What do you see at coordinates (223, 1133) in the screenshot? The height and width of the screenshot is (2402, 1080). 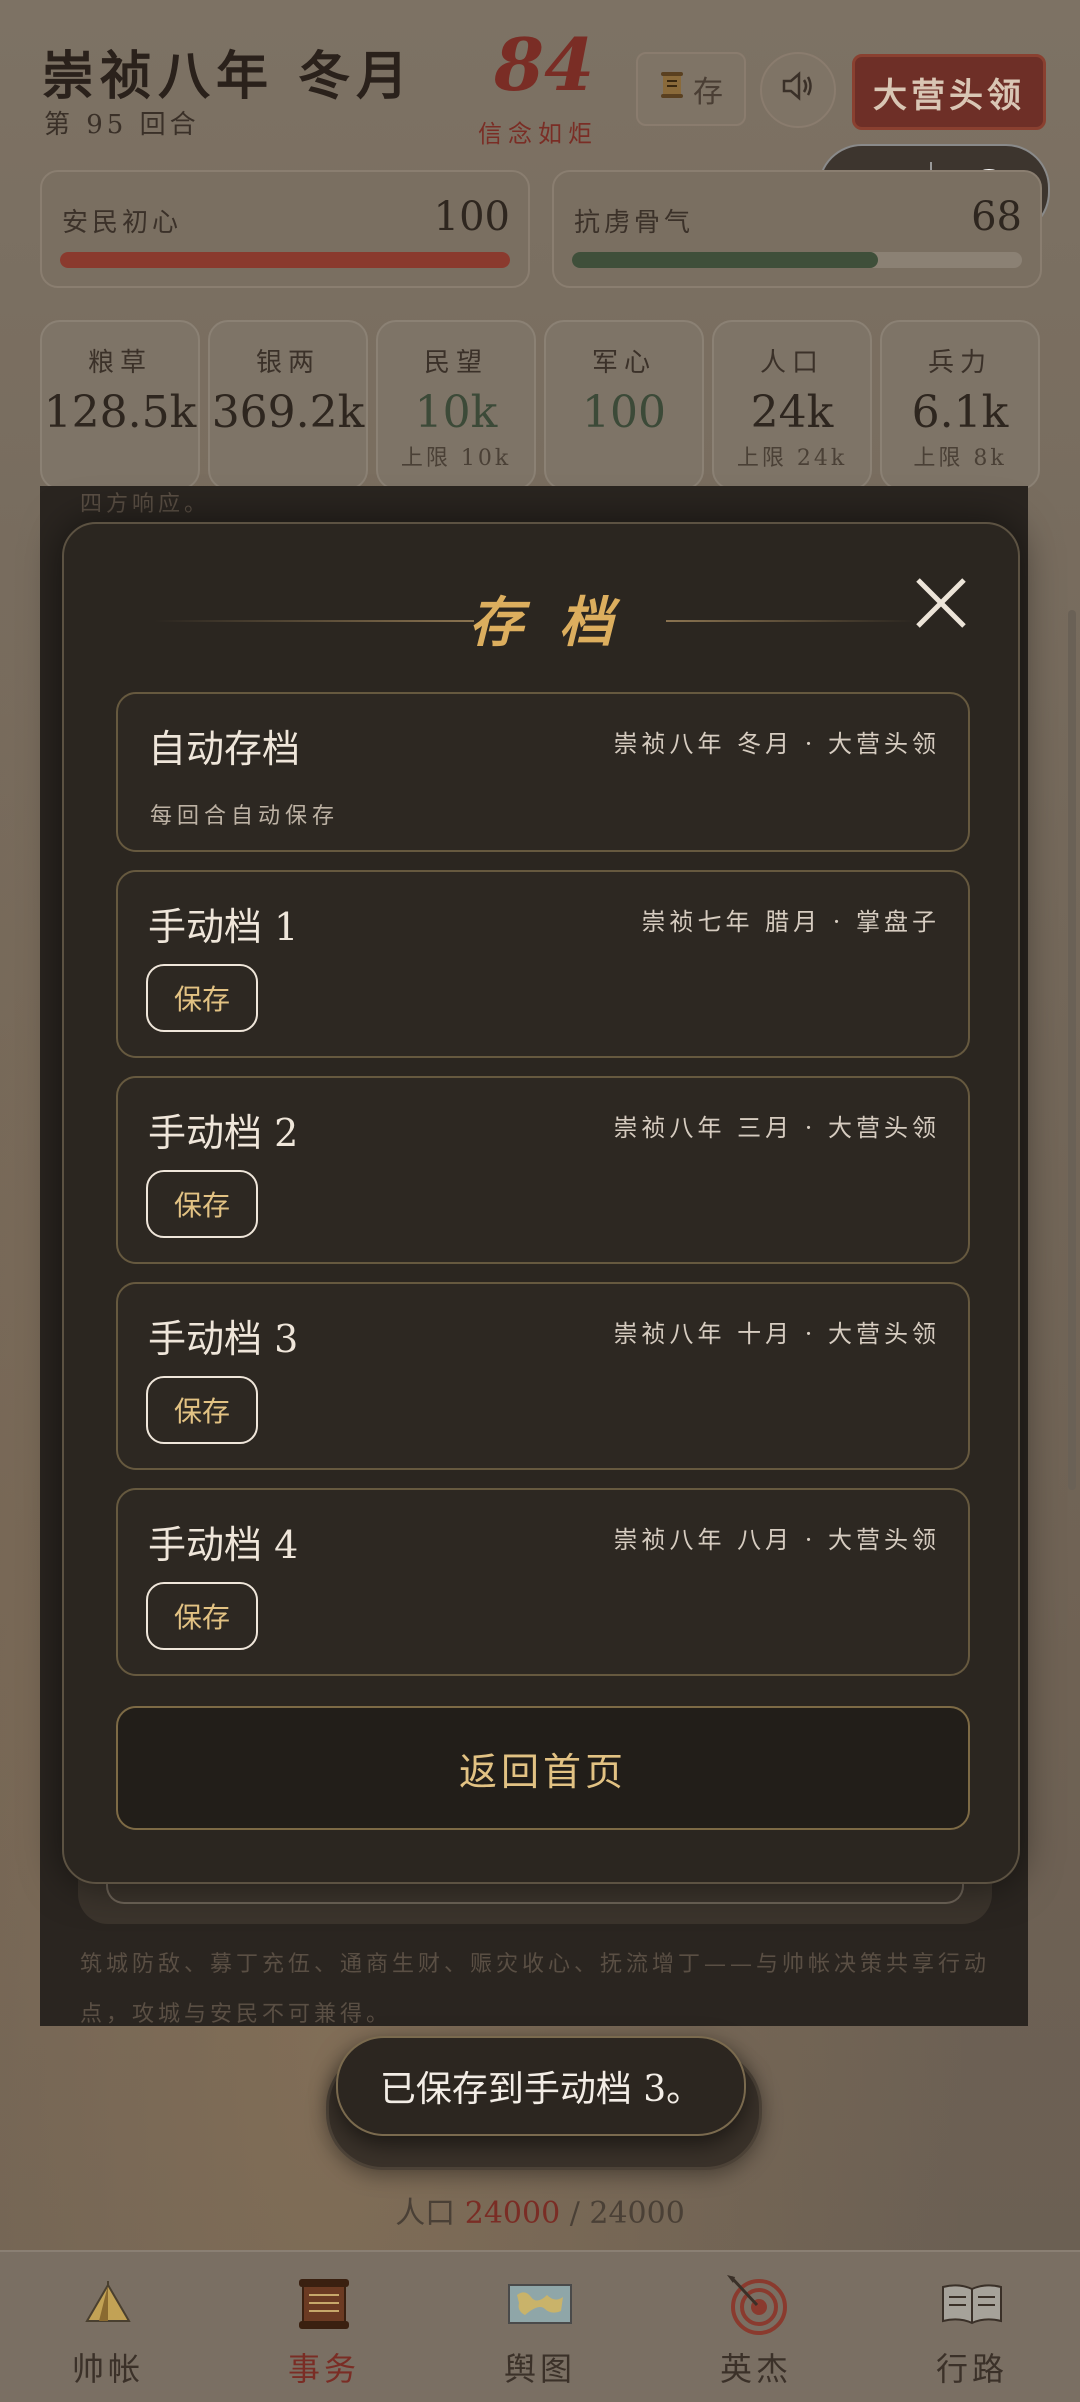 I see `slot-name: 手动档 2` at bounding box center [223, 1133].